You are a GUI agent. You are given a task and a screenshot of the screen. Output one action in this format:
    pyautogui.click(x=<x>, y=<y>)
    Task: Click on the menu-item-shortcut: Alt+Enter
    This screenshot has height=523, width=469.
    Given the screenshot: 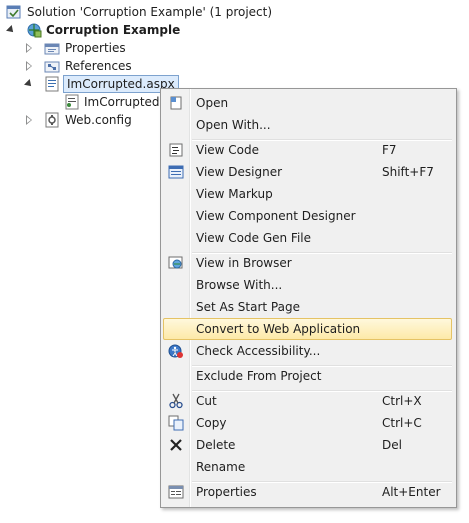 What is the action you would take?
    pyautogui.click(x=411, y=492)
    